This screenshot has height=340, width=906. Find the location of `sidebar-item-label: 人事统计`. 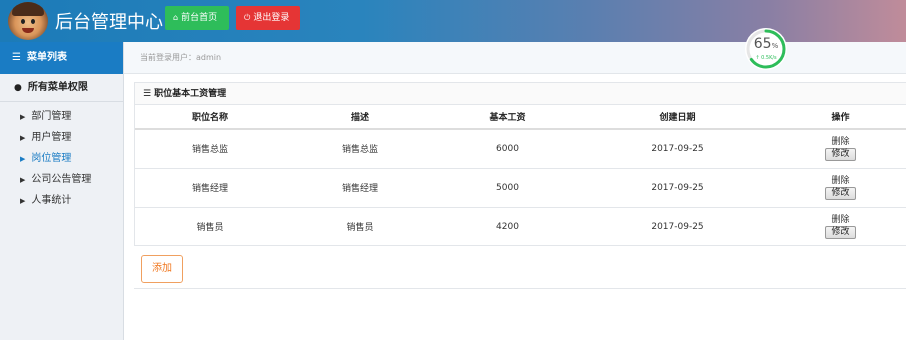

sidebar-item-label: 人事统计 is located at coordinates (51, 200).